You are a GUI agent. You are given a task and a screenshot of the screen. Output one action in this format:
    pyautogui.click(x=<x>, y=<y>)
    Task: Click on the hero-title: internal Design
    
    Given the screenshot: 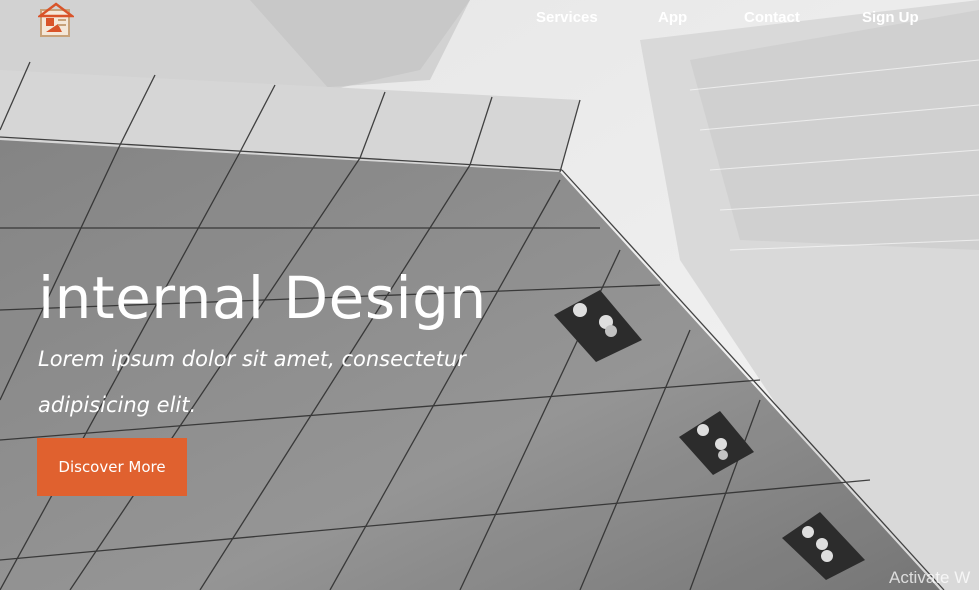 What is the action you would take?
    pyautogui.click(x=262, y=298)
    